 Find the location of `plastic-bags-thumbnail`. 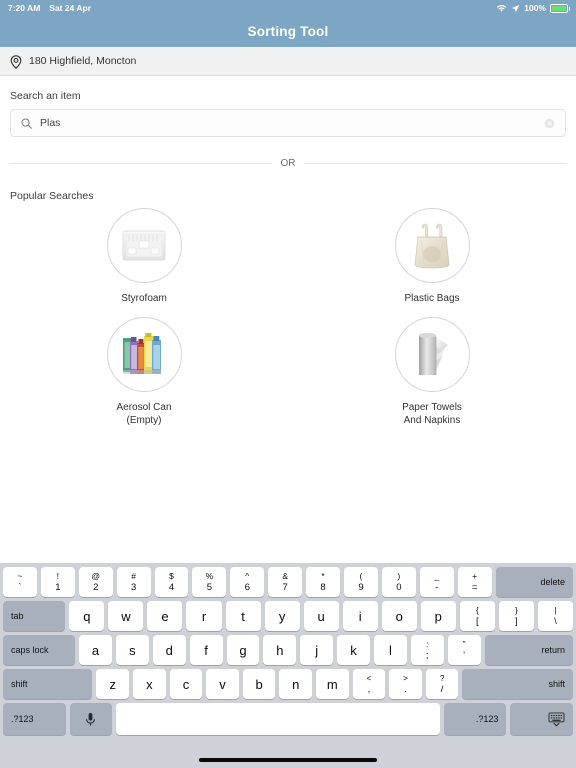

plastic-bags-thumbnail is located at coordinates (432, 245).